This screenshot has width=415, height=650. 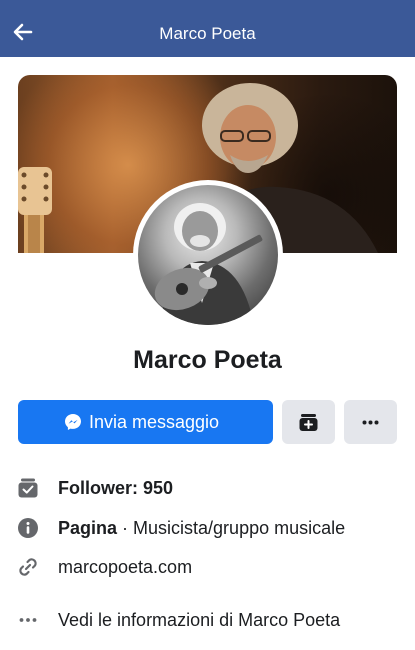 What do you see at coordinates (88, 528) in the screenshot?
I see `page-type-label: Pagina` at bounding box center [88, 528].